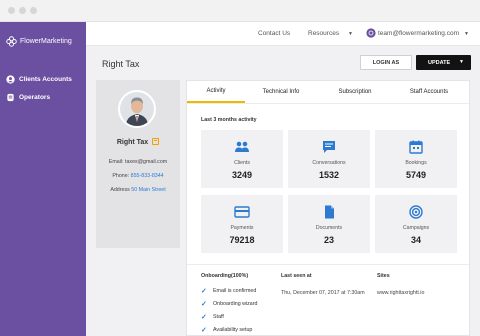  I want to click on tab-activity: Activity, so click(216, 92).